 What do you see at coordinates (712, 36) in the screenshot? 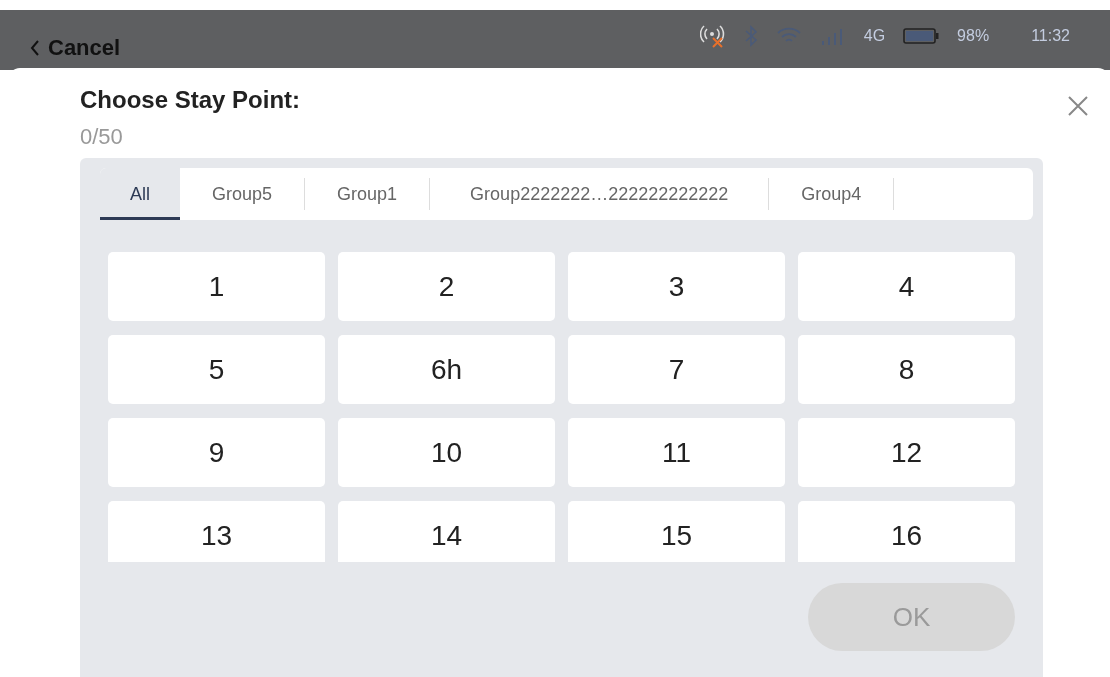
I see `no-signal-icon` at bounding box center [712, 36].